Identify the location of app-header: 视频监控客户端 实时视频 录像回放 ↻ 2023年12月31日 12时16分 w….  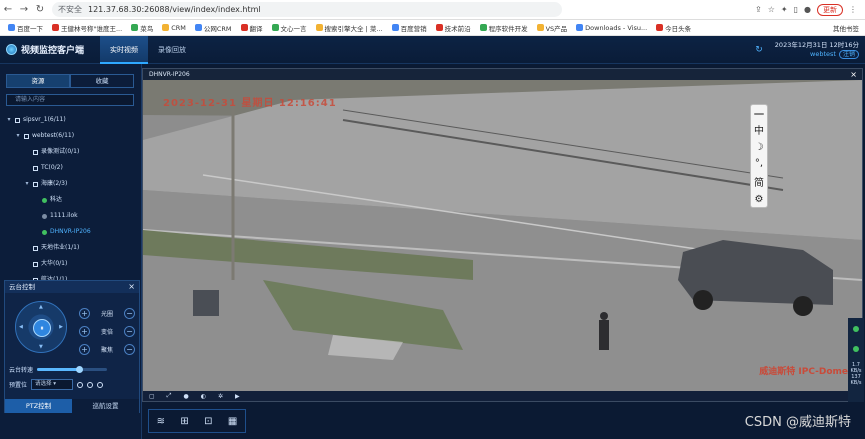
(432, 49).